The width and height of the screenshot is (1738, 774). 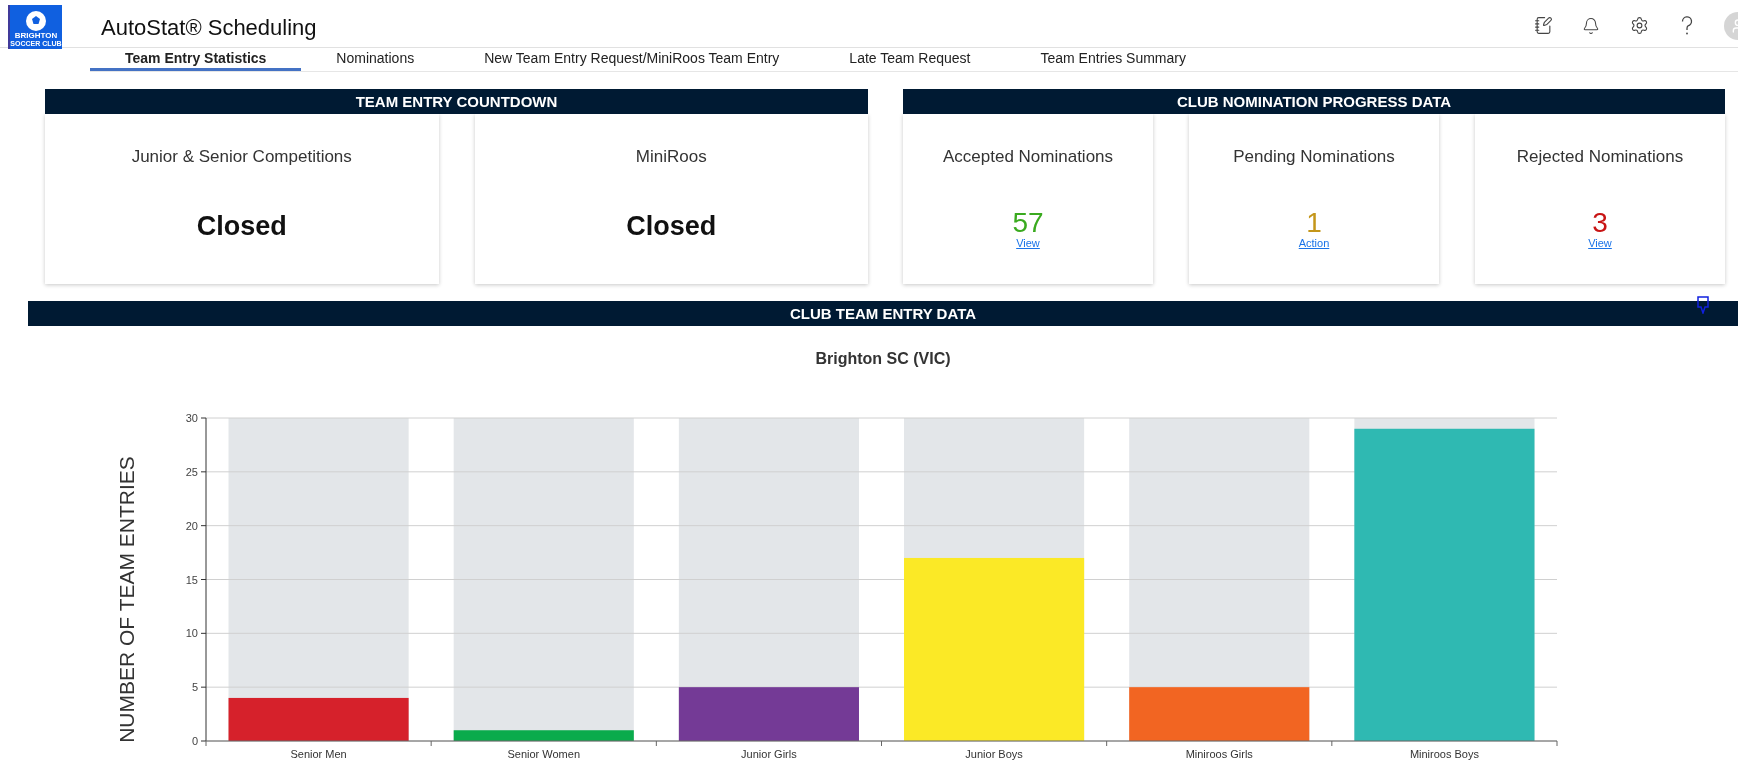 I want to click on tab: Late Team Request, so click(x=910, y=59).